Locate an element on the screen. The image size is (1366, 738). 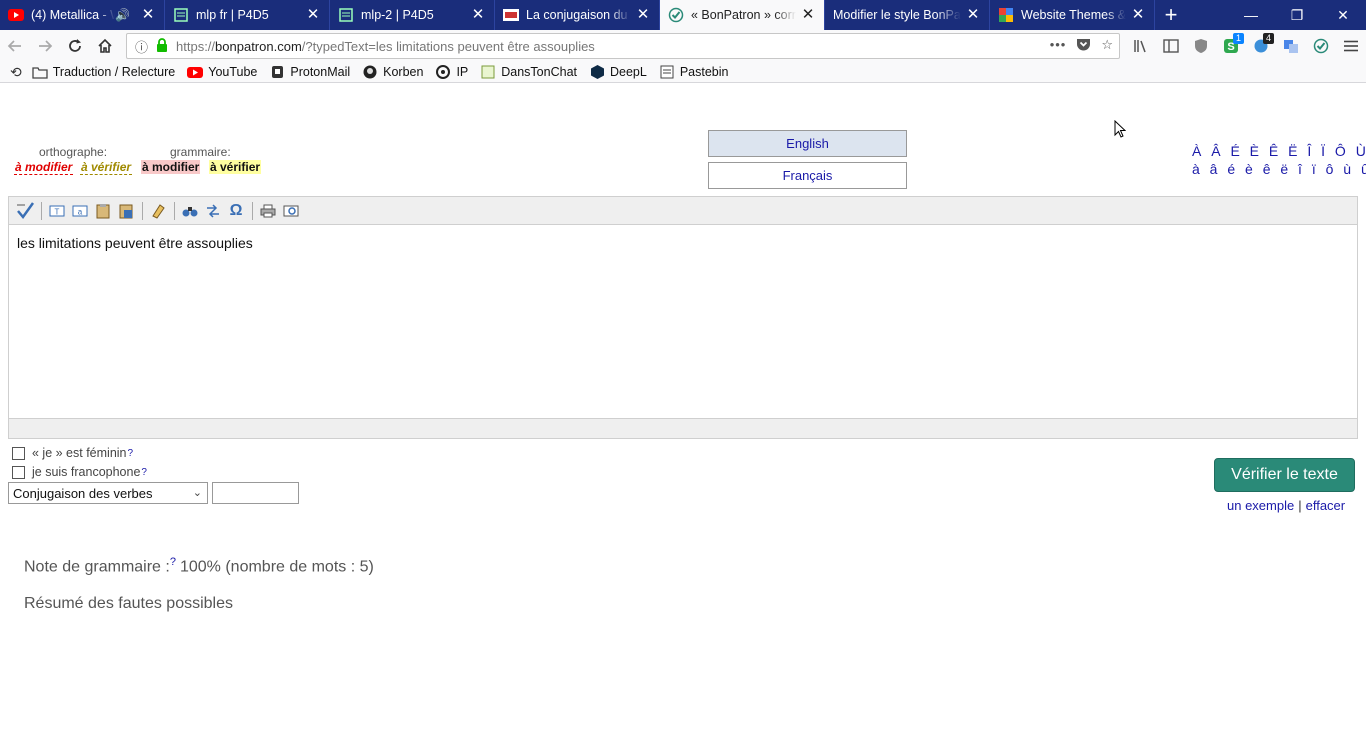
bookmark-pastebin: Pastebin is located at coordinates (694, 72).